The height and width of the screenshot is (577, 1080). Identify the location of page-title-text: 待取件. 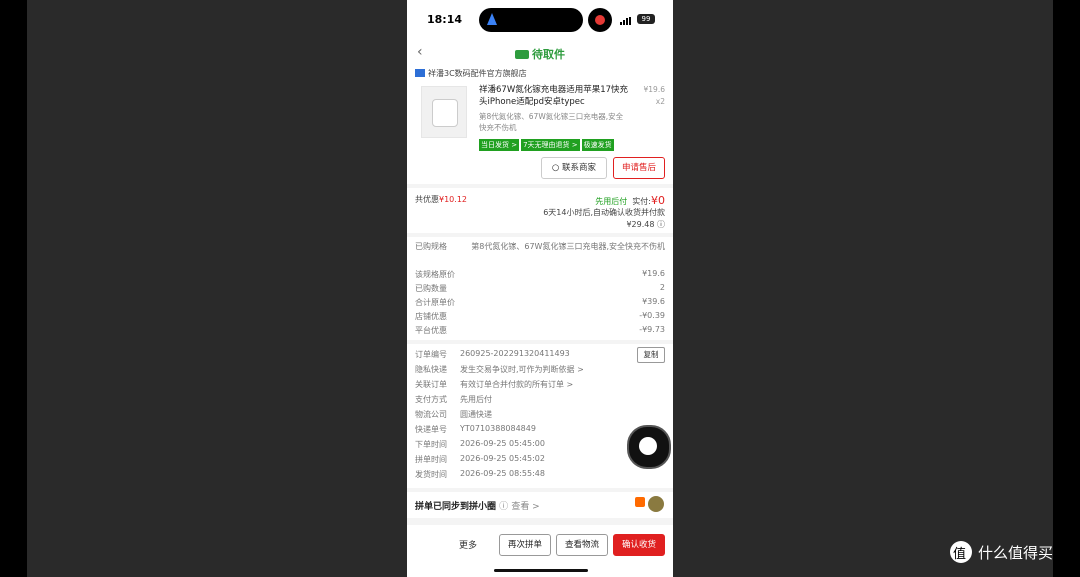
(548, 54).